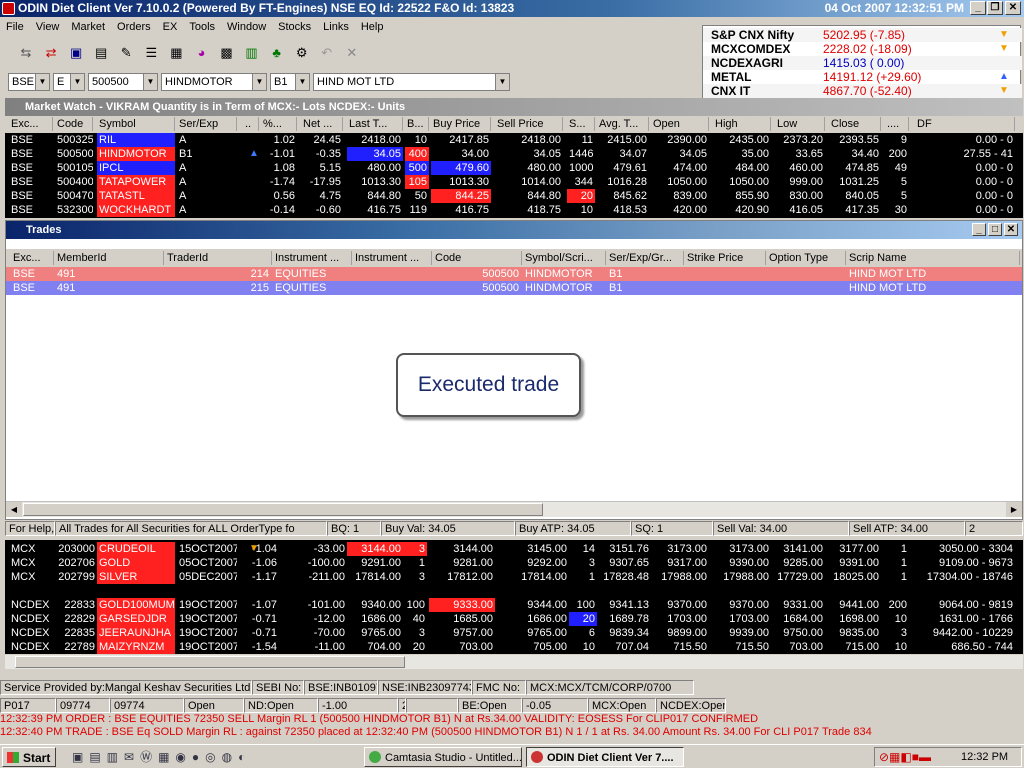  What do you see at coordinates (514, 662) in the screenshot?
I see `commodity-horizontal-scrollbar` at bounding box center [514, 662].